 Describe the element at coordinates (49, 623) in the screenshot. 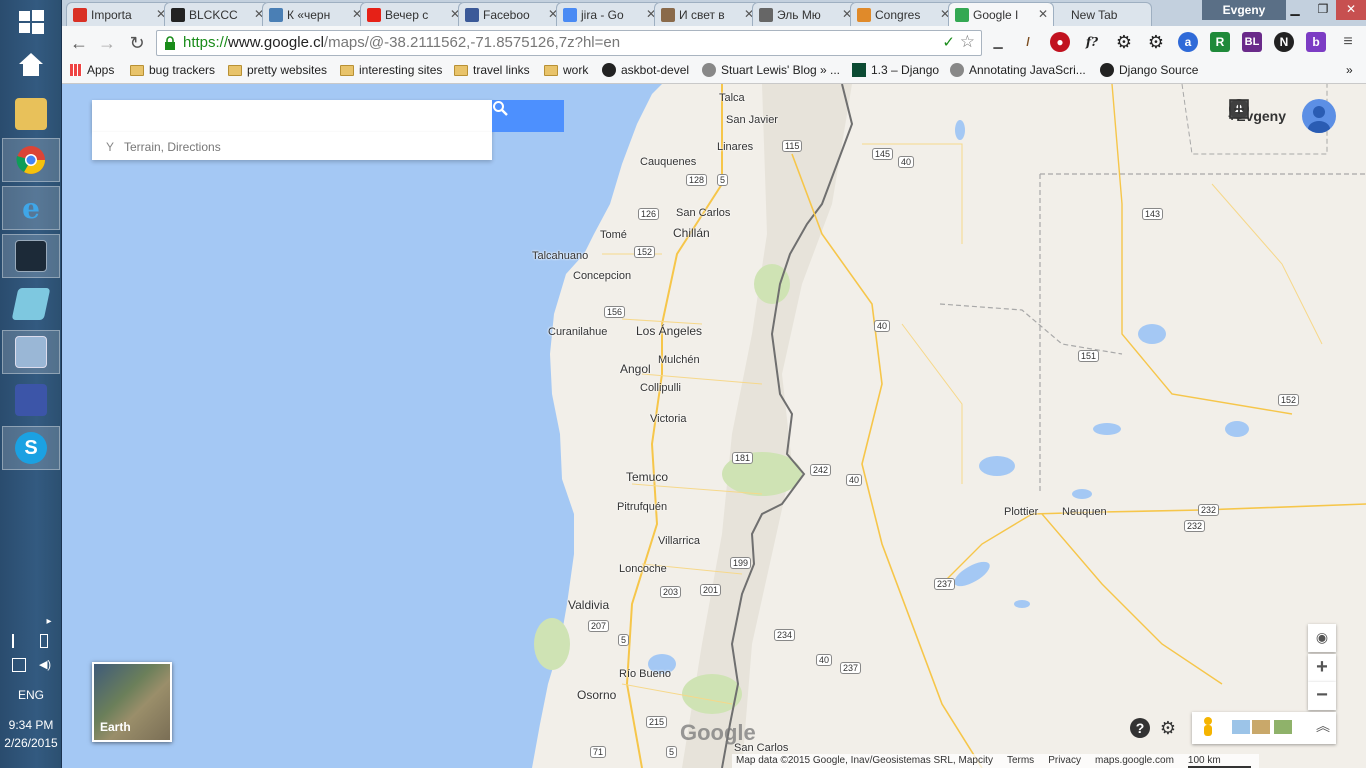

I see `show-hidden-icons-icon: ▸` at that location.